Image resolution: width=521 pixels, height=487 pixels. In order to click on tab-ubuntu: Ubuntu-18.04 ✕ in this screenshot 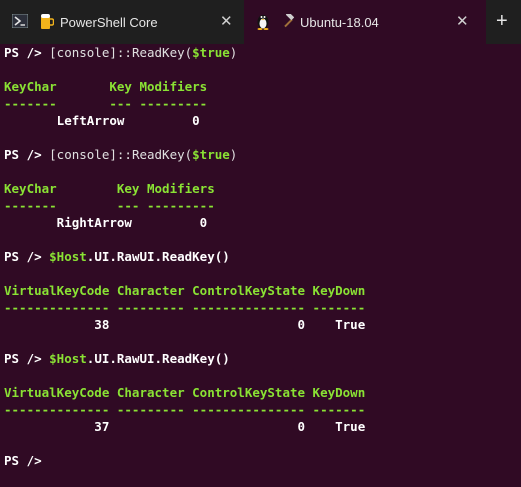, I will do `click(365, 22)`.